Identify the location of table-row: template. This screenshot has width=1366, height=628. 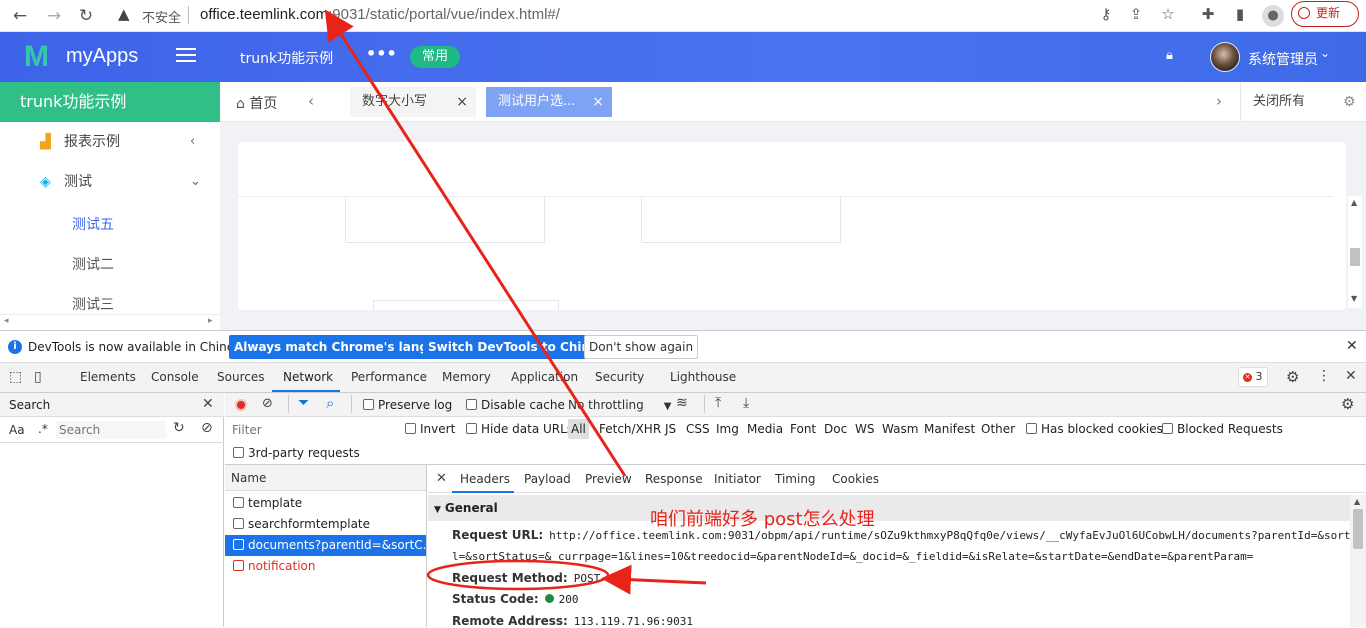
(325, 503).